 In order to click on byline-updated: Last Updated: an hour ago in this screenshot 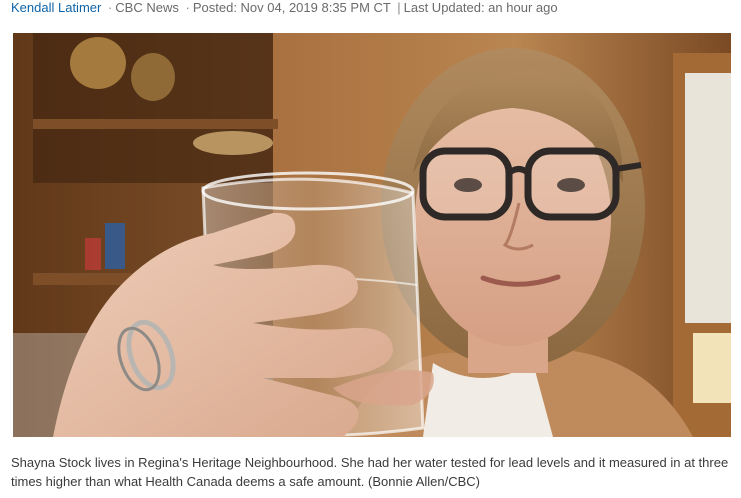, I will do `click(480, 7)`.